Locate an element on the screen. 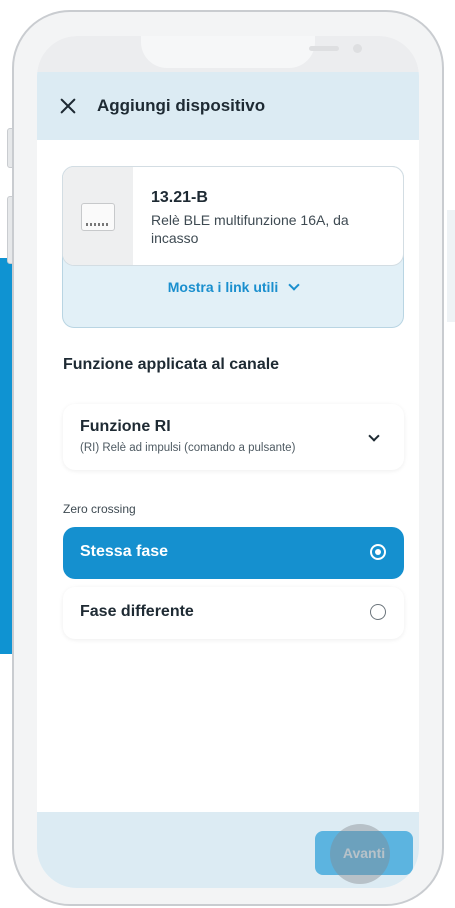  option-same-phase: Stessa fase is located at coordinates (233, 553).